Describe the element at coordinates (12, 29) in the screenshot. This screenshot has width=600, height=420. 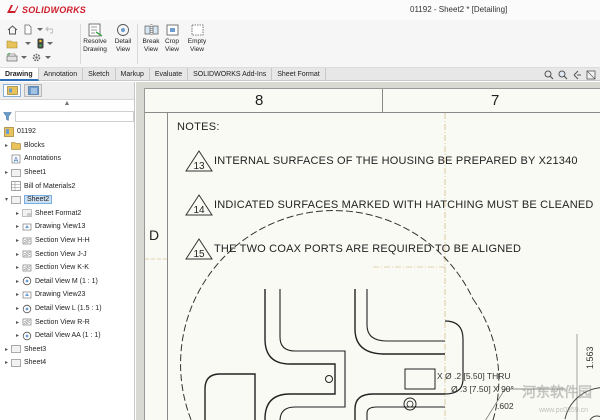
I see `home-icon` at that location.